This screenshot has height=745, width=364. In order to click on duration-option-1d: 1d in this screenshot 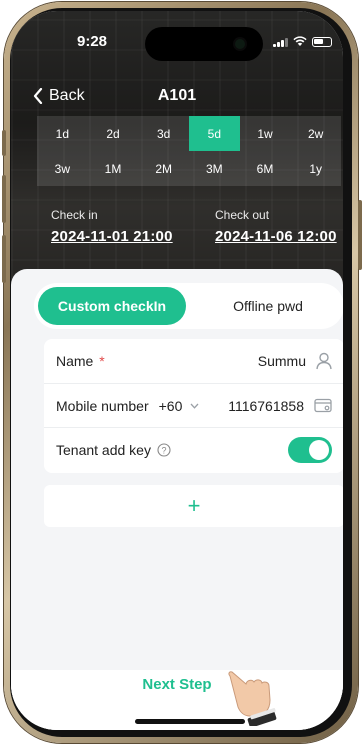, I will do `click(62, 133)`.